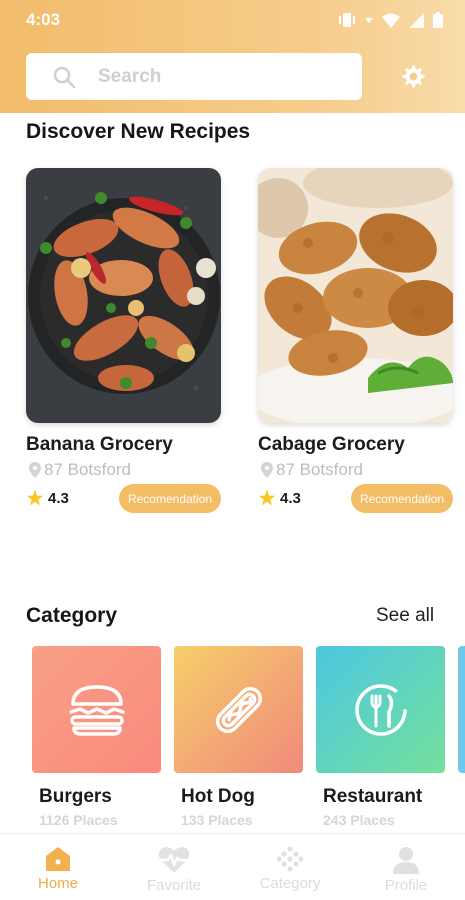  Describe the element at coordinates (99, 444) in the screenshot. I see `recipe-name: Banana Grocery` at that location.